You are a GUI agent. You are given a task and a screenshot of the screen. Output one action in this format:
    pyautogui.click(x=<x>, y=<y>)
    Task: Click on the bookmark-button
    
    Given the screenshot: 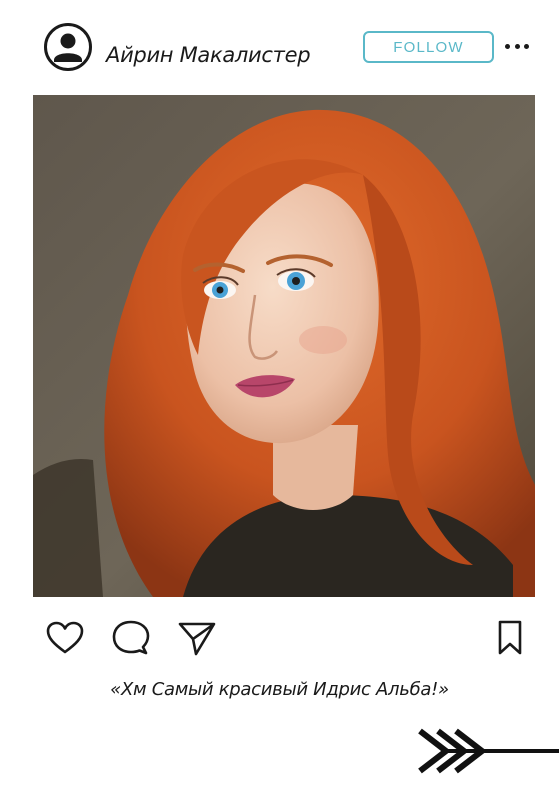 What is the action you would take?
    pyautogui.click(x=510, y=639)
    